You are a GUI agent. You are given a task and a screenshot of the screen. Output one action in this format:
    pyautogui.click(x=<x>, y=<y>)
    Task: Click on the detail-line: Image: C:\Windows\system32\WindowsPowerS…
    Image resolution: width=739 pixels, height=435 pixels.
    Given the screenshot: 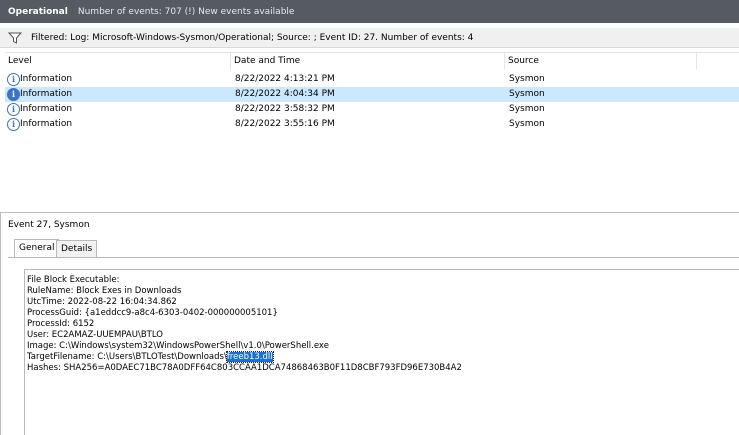 What is the action you would take?
    pyautogui.click(x=178, y=346)
    